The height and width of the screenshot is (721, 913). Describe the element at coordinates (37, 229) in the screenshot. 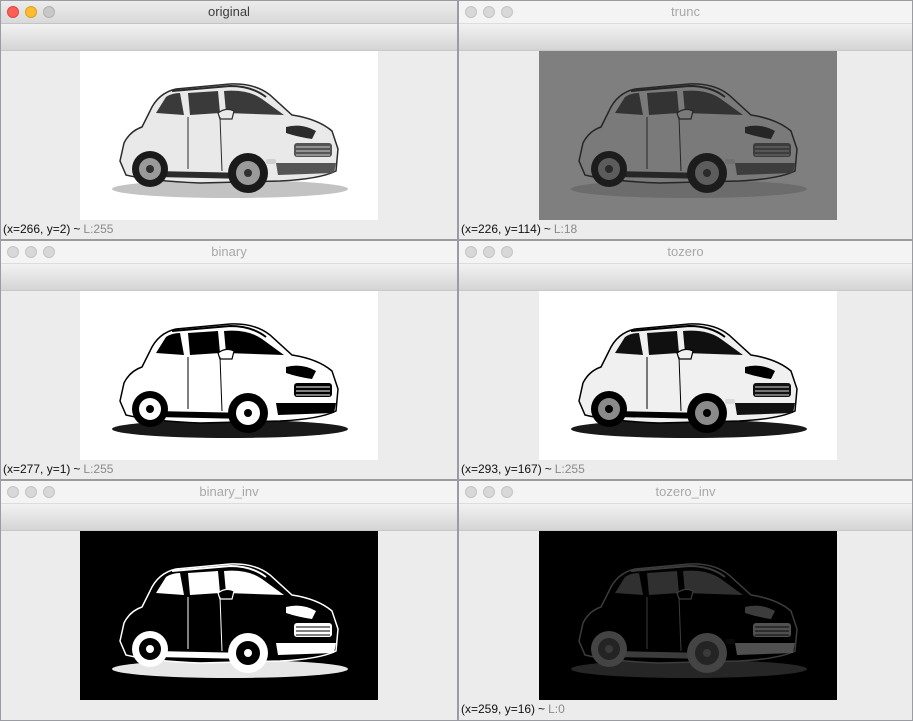

I see `cursor-coordinates: (x=266, y=2)` at that location.